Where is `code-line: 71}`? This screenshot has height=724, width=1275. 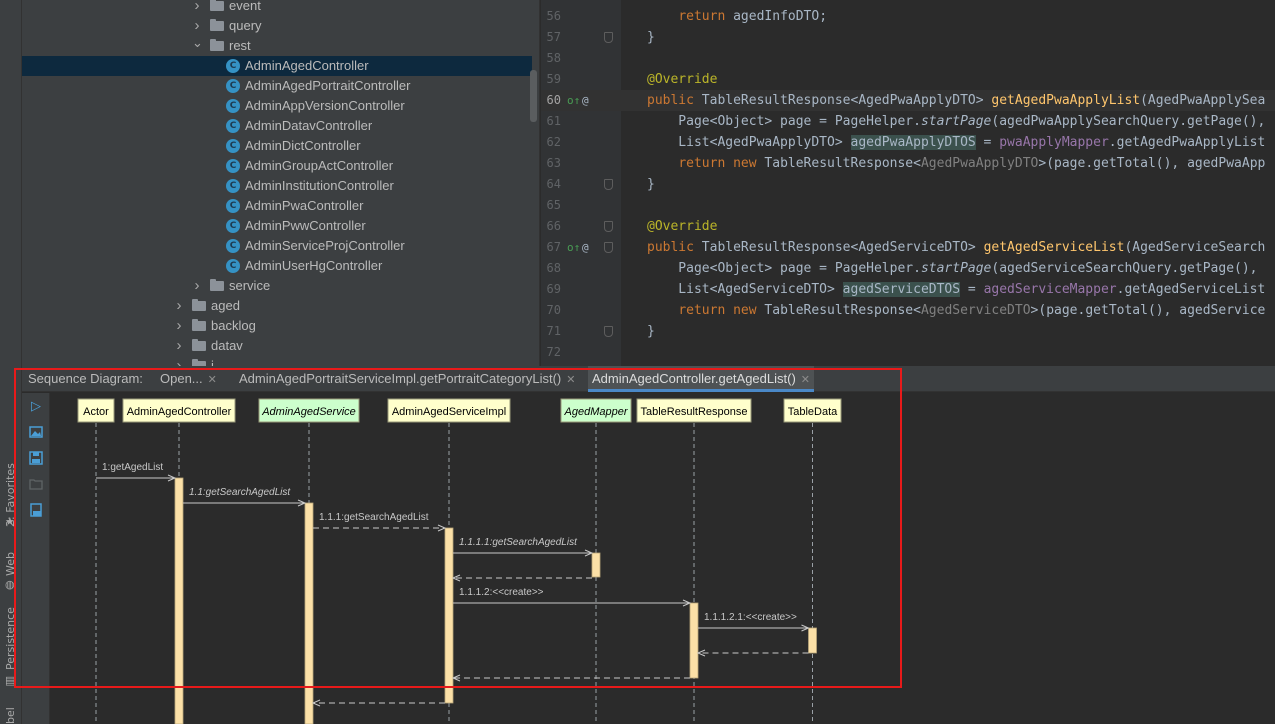
code-line: 71} is located at coordinates (908, 331).